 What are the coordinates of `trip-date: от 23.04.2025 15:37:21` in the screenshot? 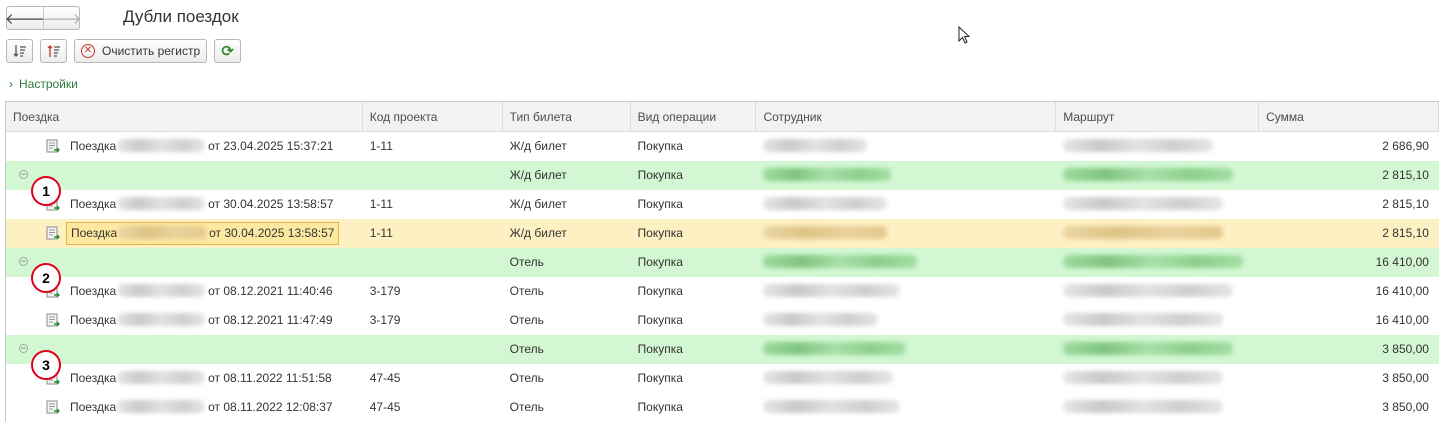 It's located at (271, 146).